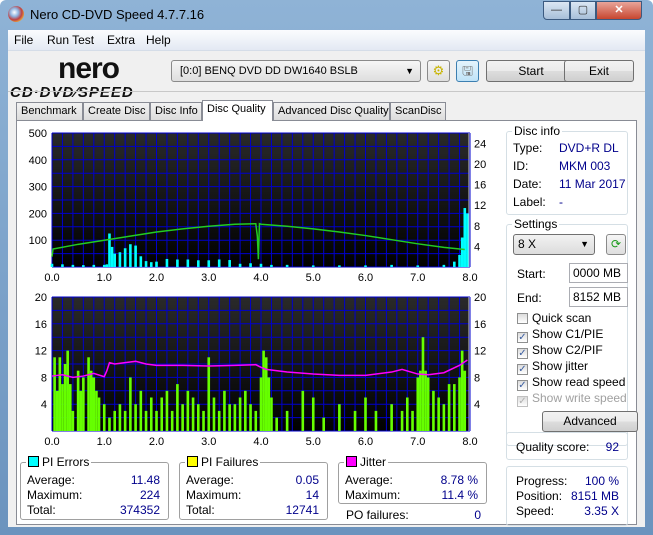 The image size is (653, 535). I want to click on position-value: 8151 MB, so click(594, 496).